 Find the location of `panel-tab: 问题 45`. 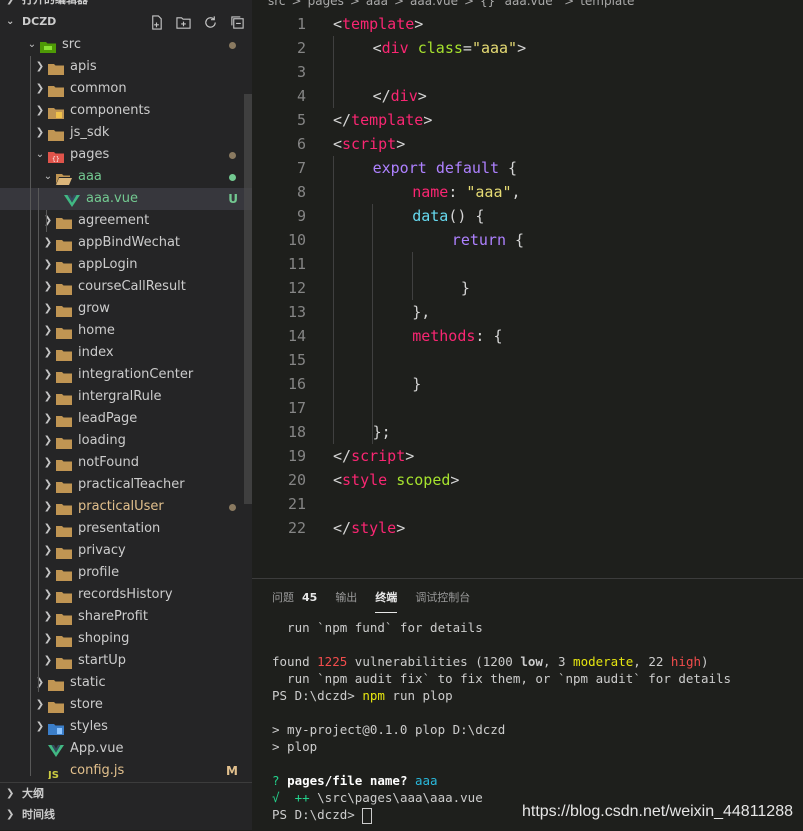

panel-tab: 问题 45 is located at coordinates (294, 600).